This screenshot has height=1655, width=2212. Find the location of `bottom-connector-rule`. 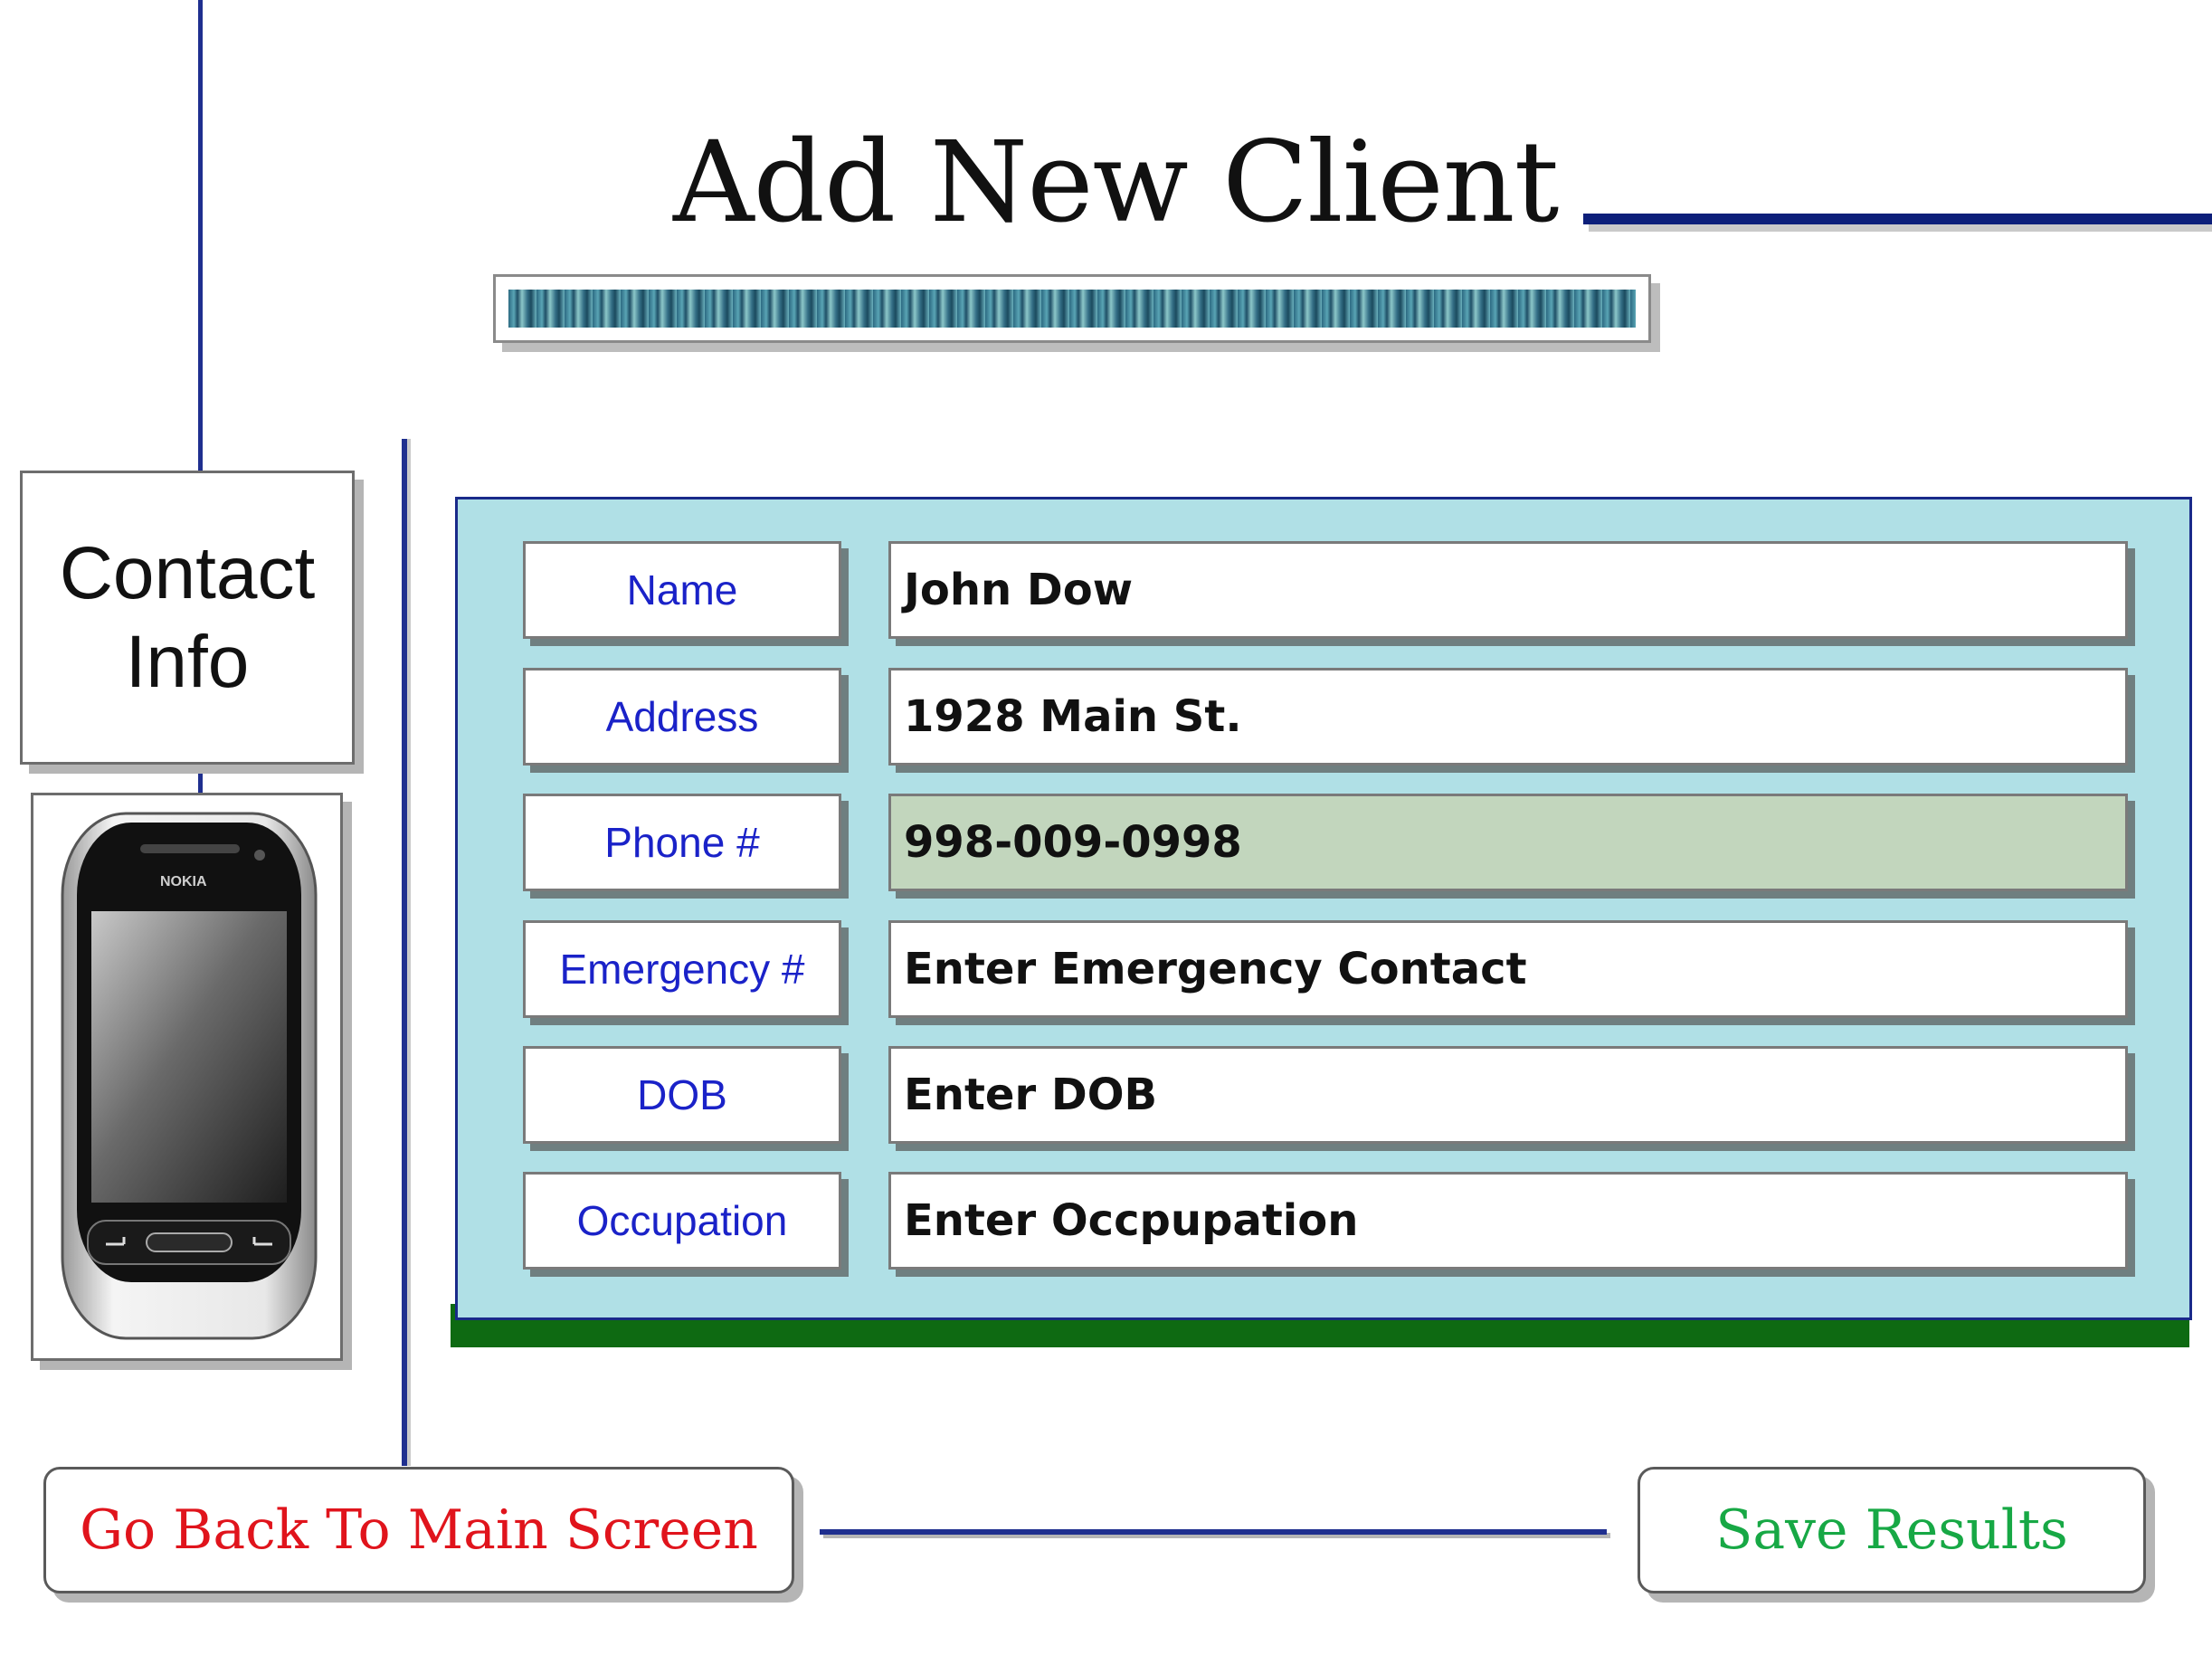

bottom-connector-rule is located at coordinates (1214, 1532).